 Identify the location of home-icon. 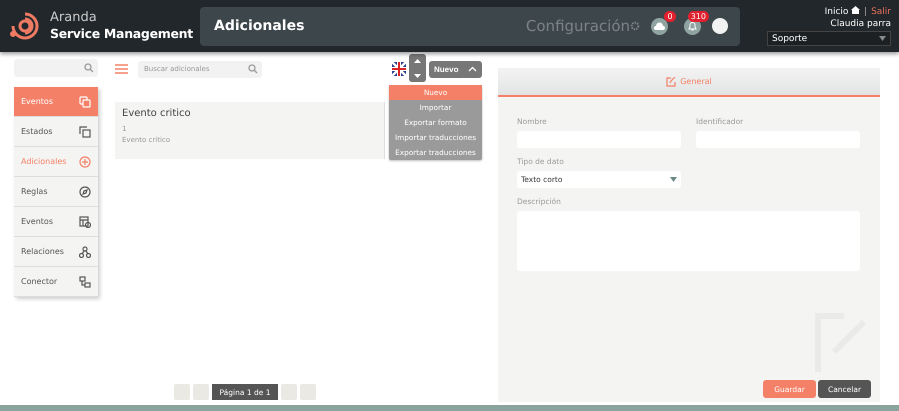
(855, 10).